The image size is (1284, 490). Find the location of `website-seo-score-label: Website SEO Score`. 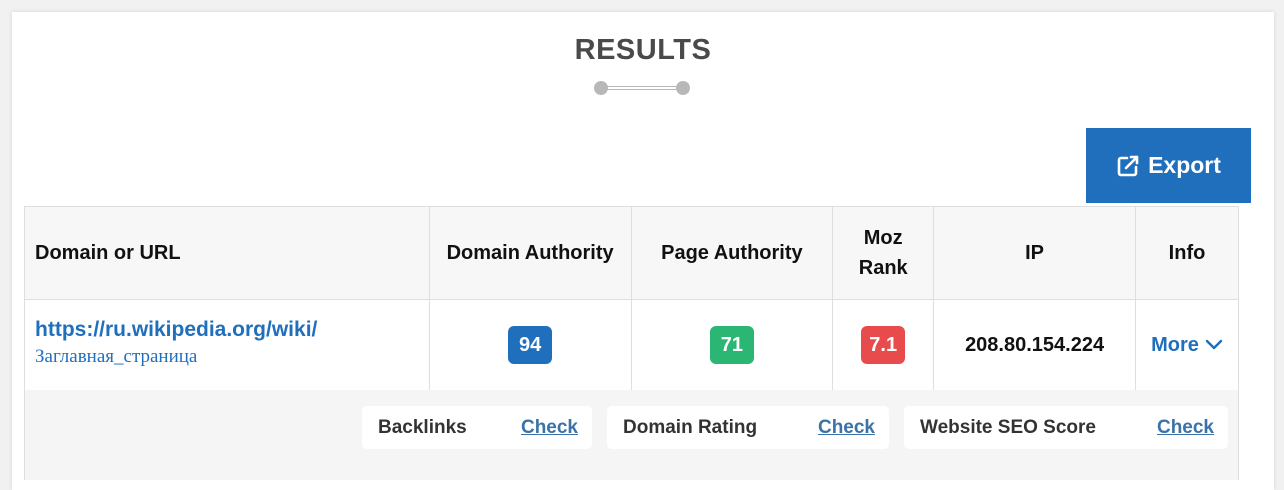

website-seo-score-label: Website SEO Score is located at coordinates (1008, 427).